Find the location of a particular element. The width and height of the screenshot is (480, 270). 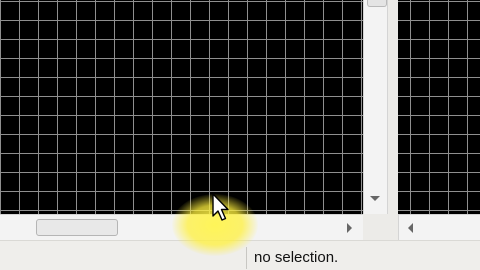

pane-splitter is located at coordinates (393, 120).